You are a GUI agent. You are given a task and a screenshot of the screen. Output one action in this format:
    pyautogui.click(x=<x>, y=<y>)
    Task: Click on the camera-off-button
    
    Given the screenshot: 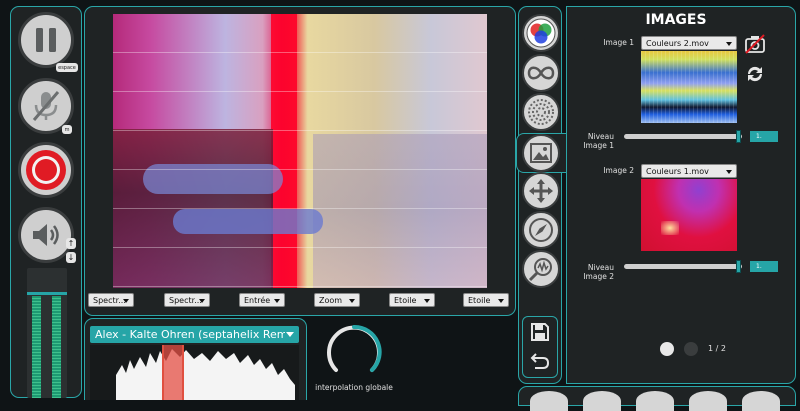 What is the action you would take?
    pyautogui.click(x=755, y=44)
    